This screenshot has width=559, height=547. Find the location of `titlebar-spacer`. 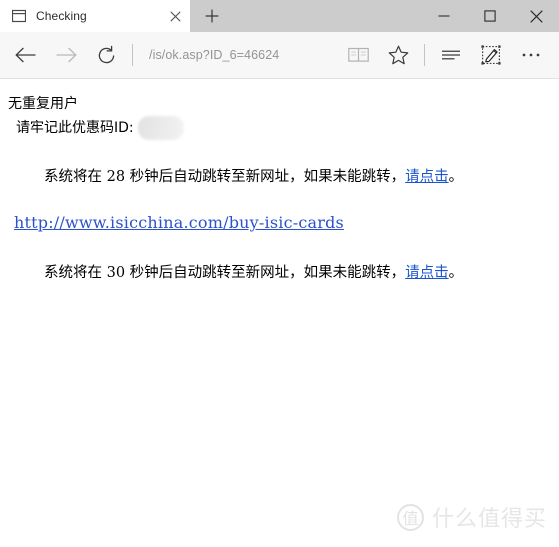

titlebar-spacer is located at coordinates (327, 16).